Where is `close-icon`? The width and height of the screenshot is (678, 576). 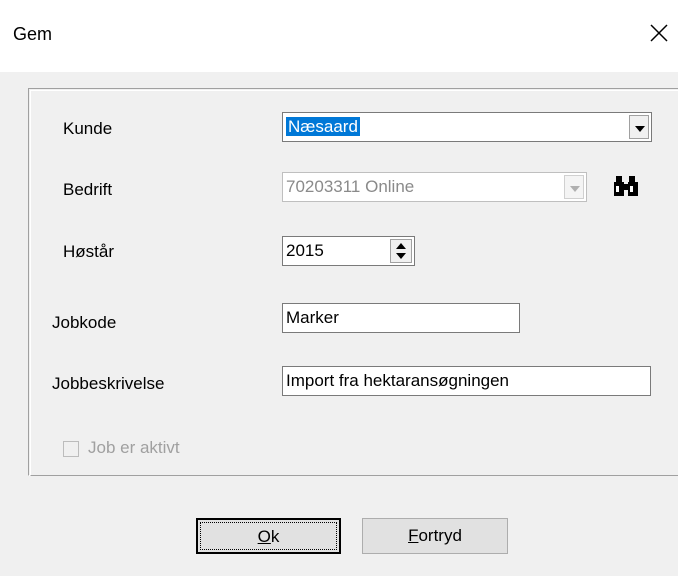 close-icon is located at coordinates (659, 33).